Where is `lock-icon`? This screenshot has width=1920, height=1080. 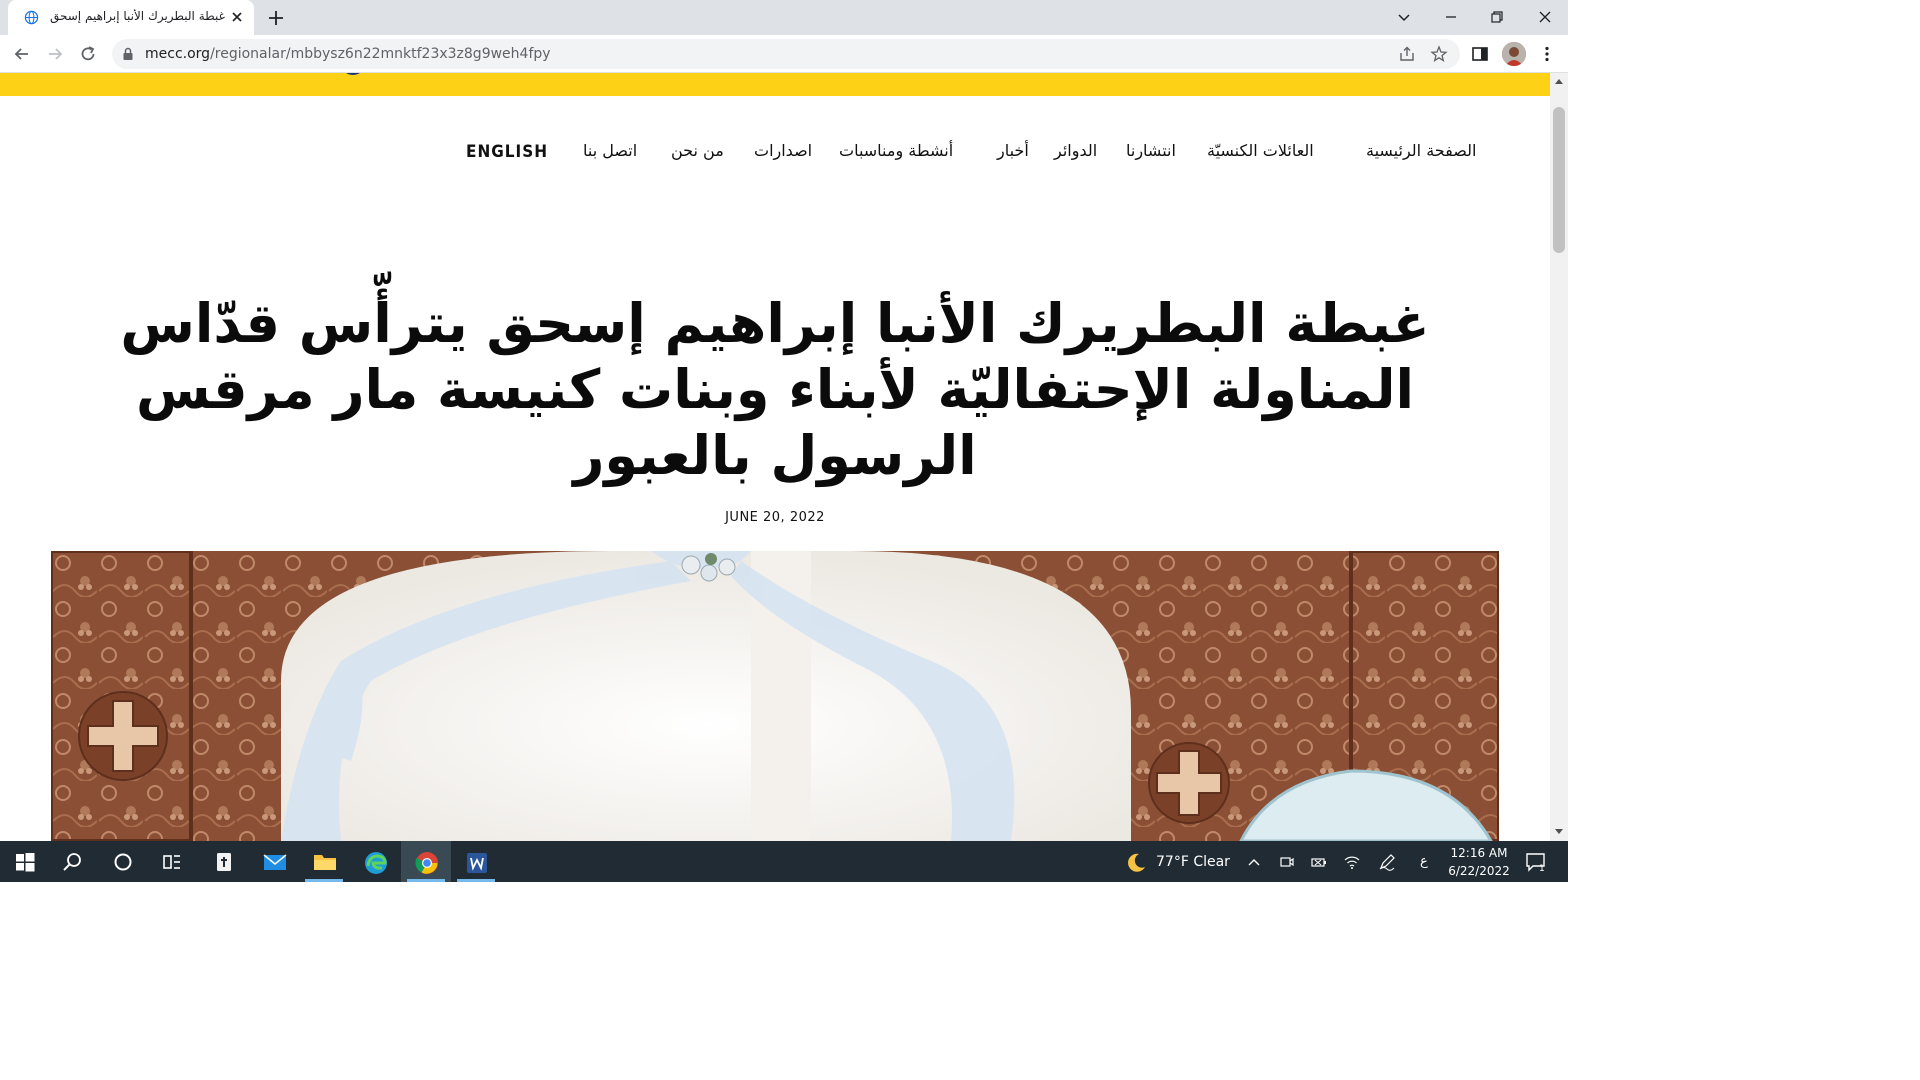 lock-icon is located at coordinates (128, 54).